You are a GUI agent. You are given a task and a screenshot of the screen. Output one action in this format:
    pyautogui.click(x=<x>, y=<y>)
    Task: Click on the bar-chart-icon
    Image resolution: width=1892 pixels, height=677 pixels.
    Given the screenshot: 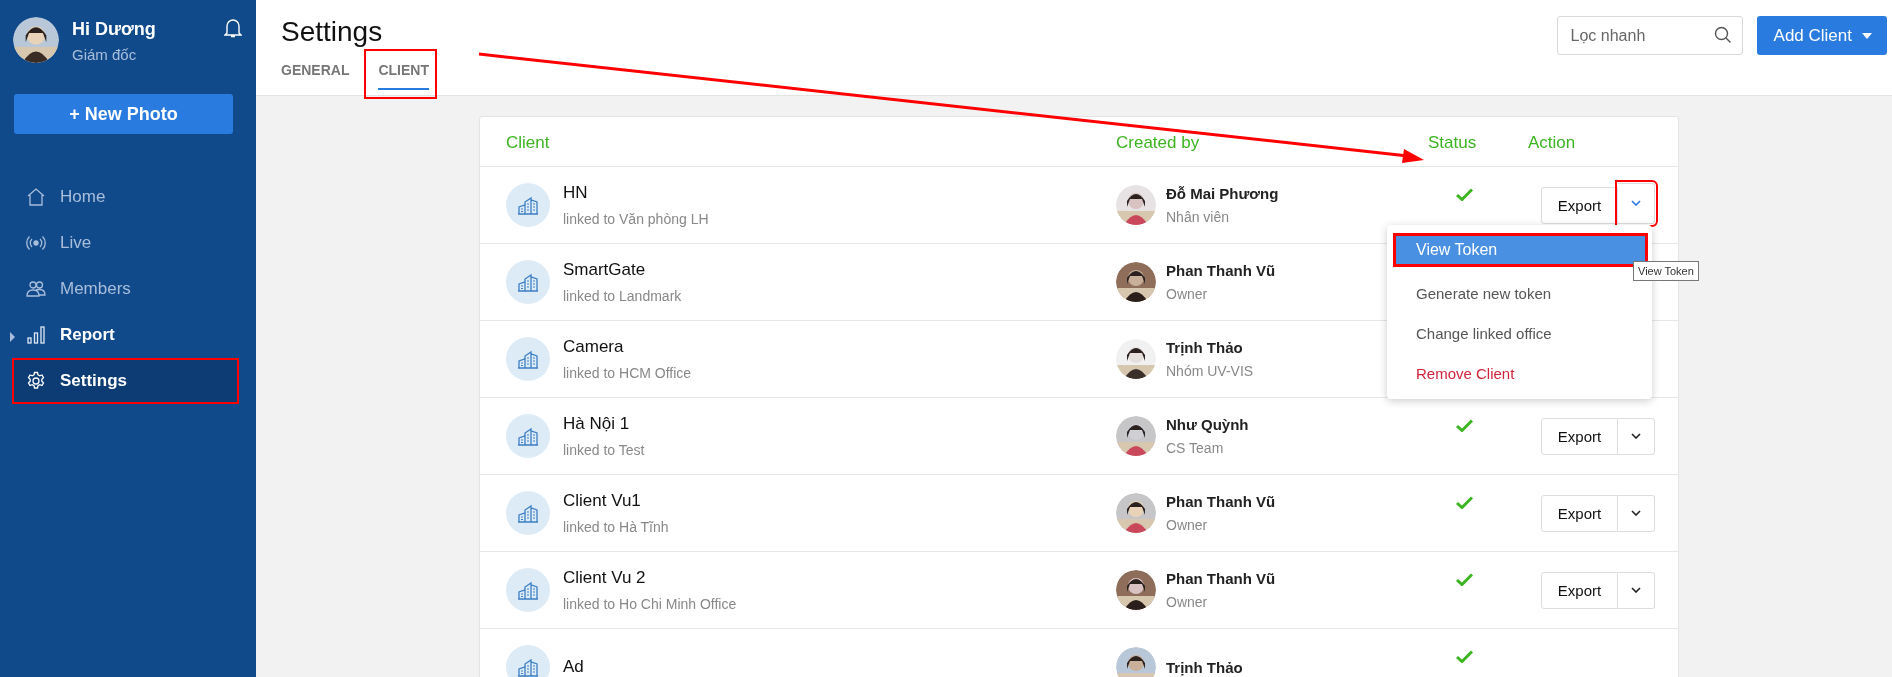 What is the action you would take?
    pyautogui.click(x=36, y=335)
    